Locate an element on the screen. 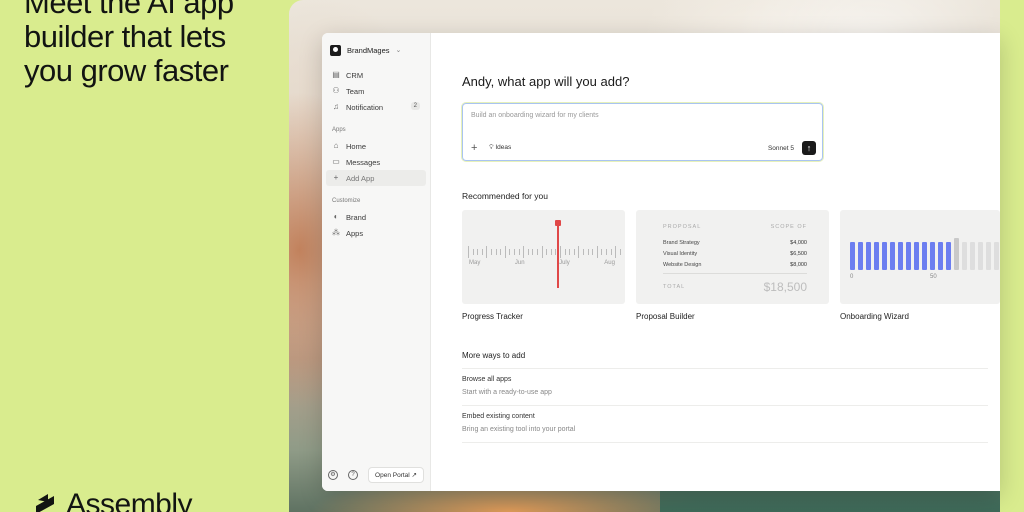 The image size is (1024, 512). send-arrow-icon: ↑ is located at coordinates (809, 148).